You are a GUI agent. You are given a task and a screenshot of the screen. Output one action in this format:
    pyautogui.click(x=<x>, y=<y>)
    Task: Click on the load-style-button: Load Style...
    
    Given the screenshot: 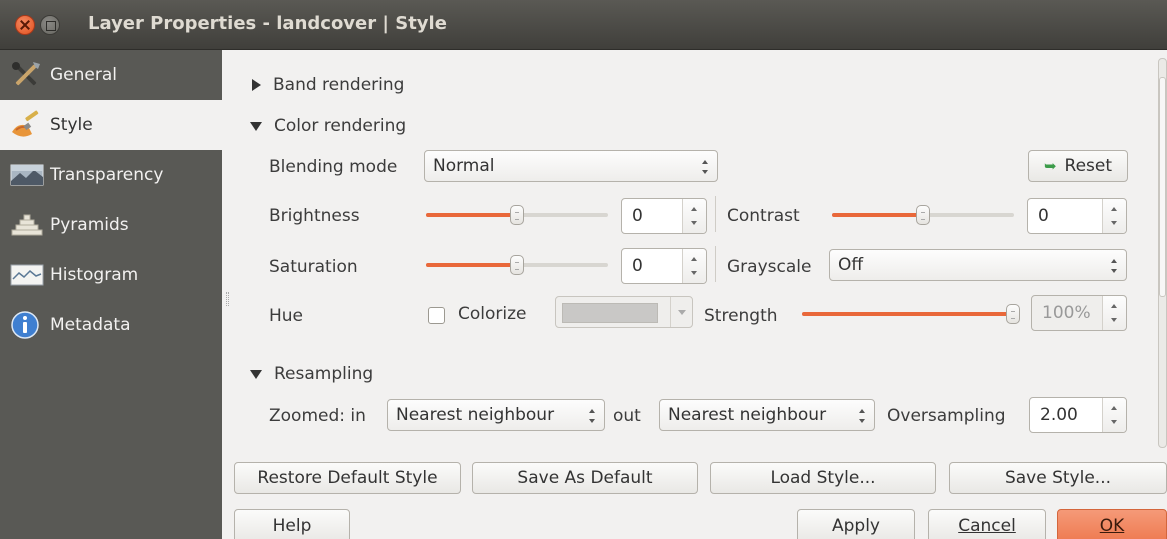 What is the action you would take?
    pyautogui.click(x=823, y=478)
    